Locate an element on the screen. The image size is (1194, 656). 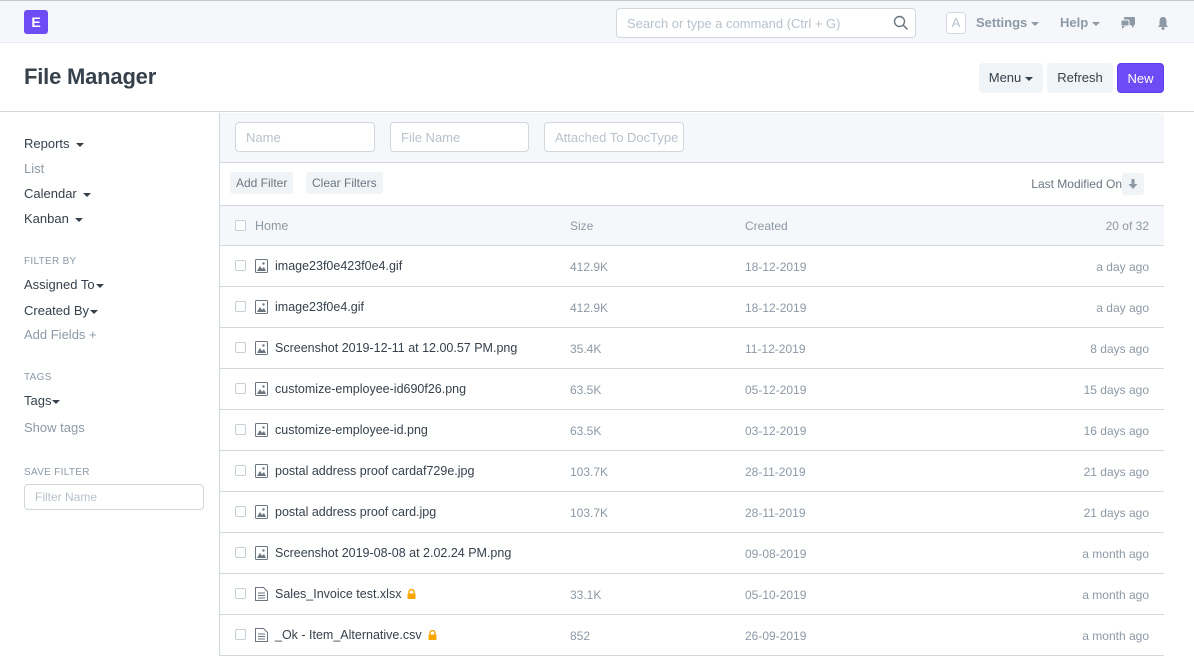
file-name-link: _Ok - Item_Alternative.csv is located at coordinates (356, 635).